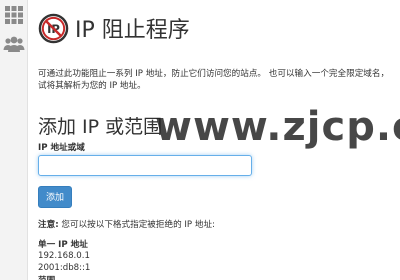 The width and height of the screenshot is (400, 280). What do you see at coordinates (92, 86) in the screenshot?
I see `description-line-2: 试将其解析为您的 IP 地址。` at bounding box center [92, 86].